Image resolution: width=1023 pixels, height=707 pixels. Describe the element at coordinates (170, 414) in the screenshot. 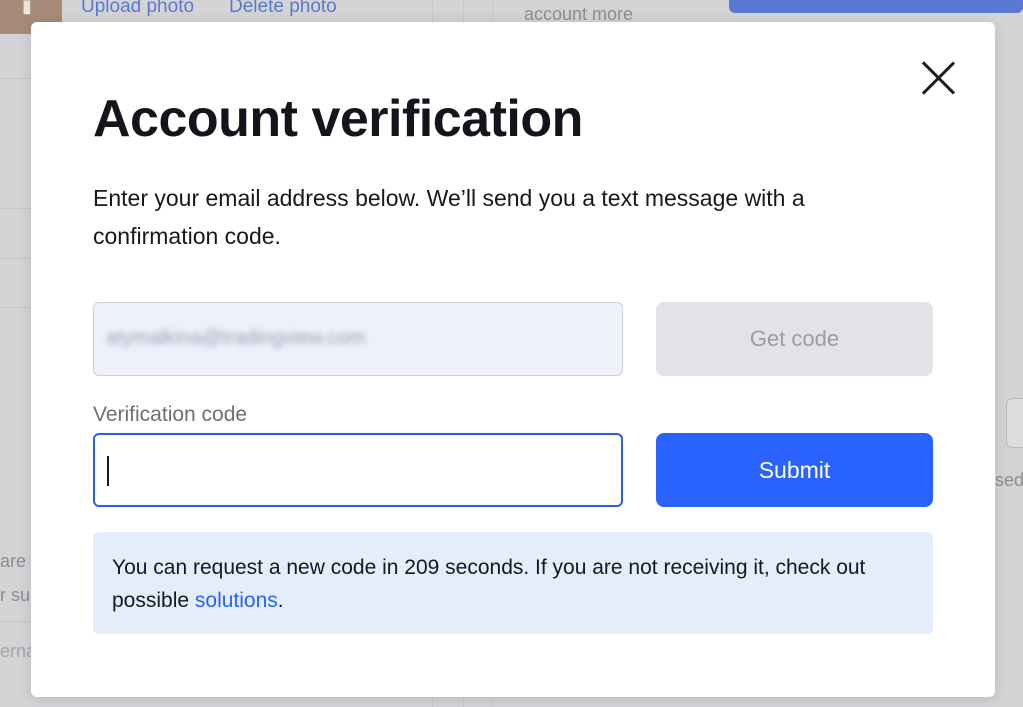

I see `verification-code-label: Verification code` at that location.